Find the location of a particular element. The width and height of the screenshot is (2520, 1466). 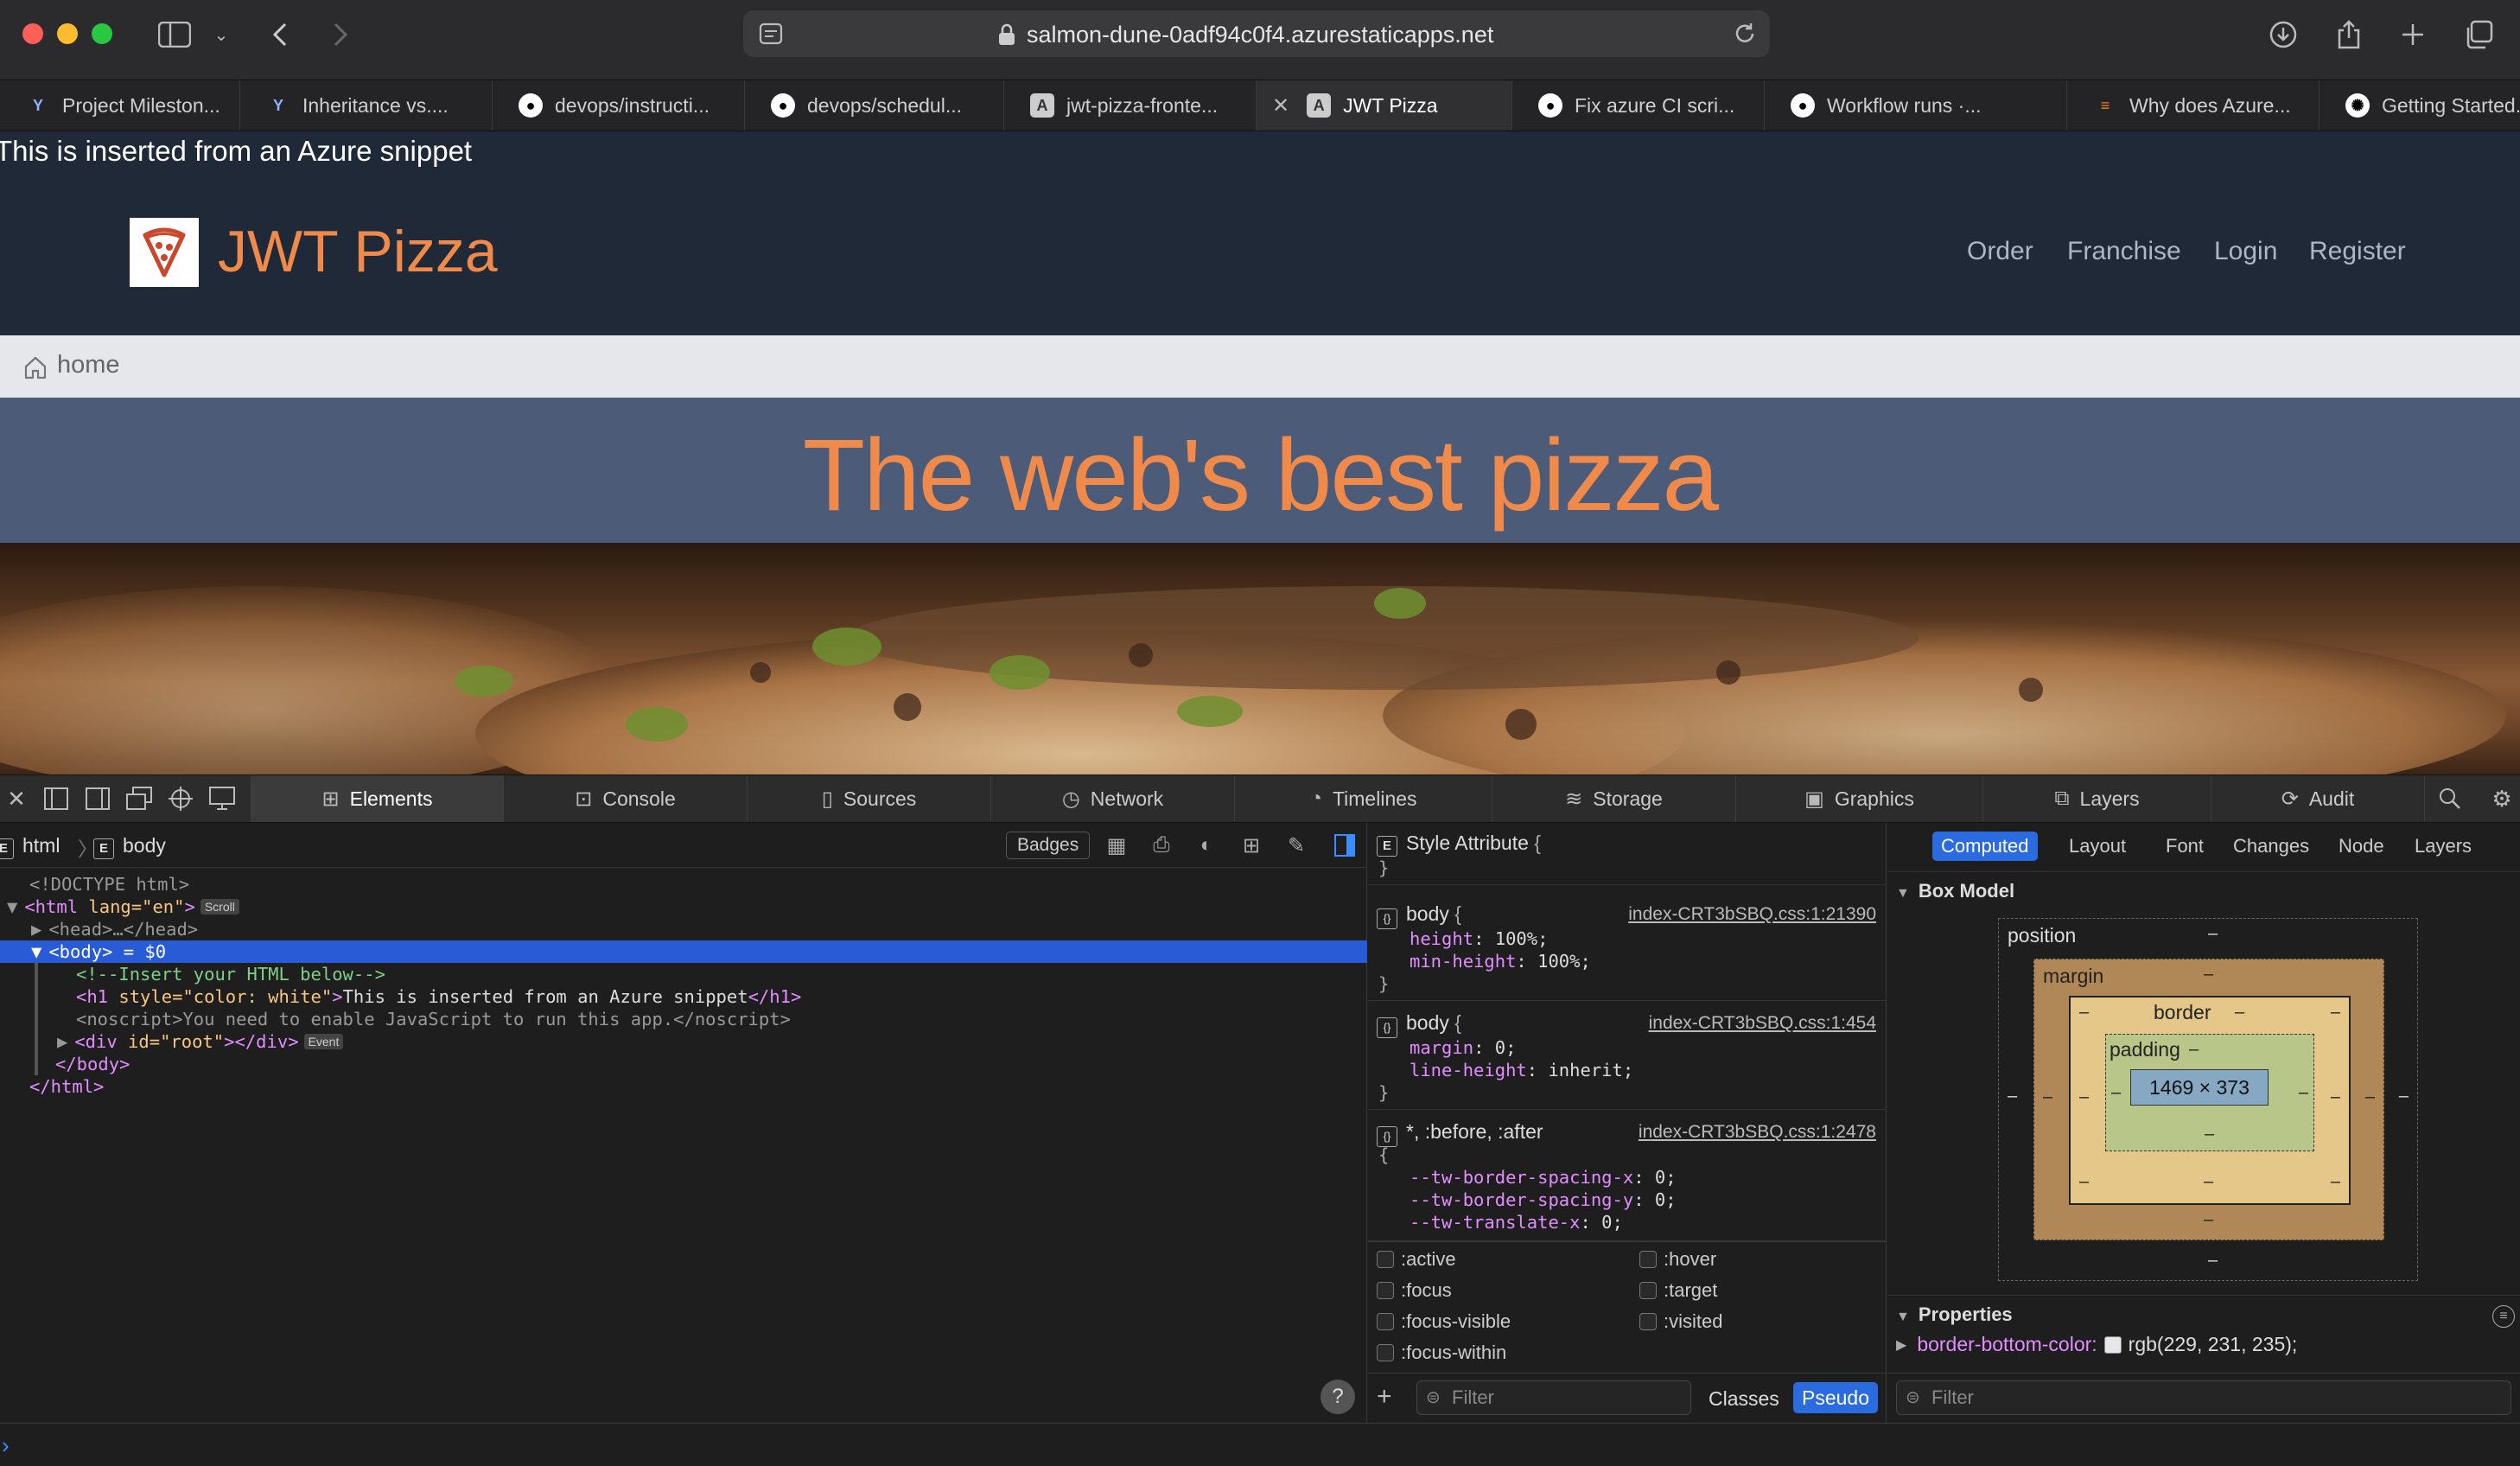

dom-node-head: ▶ <head>…</head> is located at coordinates (683, 929).